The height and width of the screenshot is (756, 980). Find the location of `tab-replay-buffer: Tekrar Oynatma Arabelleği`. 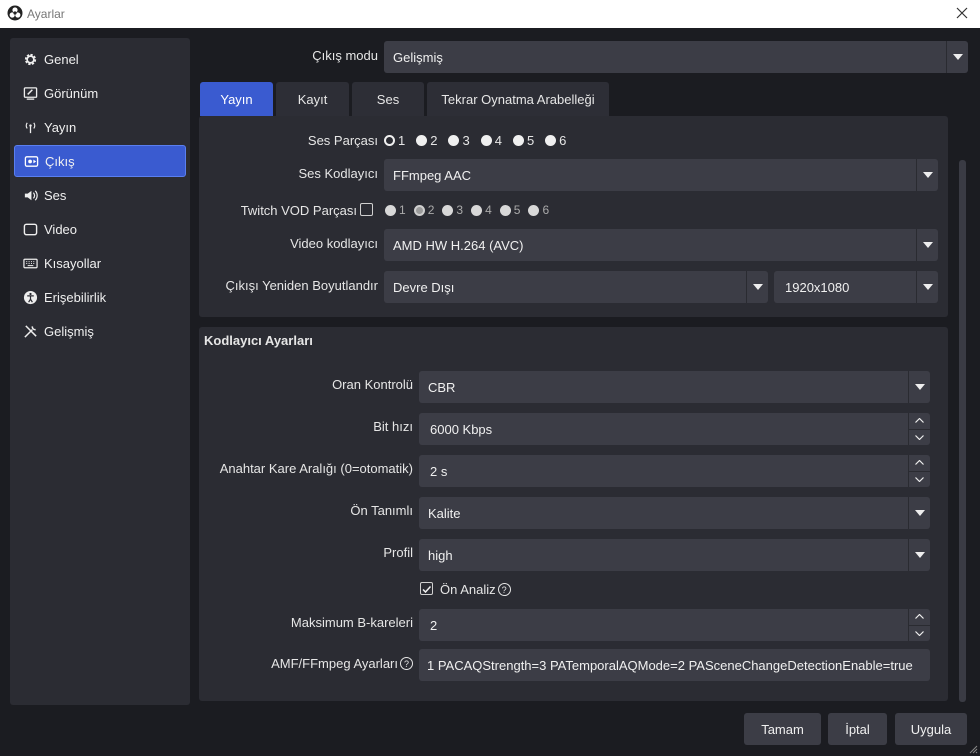

tab-replay-buffer: Tekrar Oynatma Arabelleği is located at coordinates (518, 99).